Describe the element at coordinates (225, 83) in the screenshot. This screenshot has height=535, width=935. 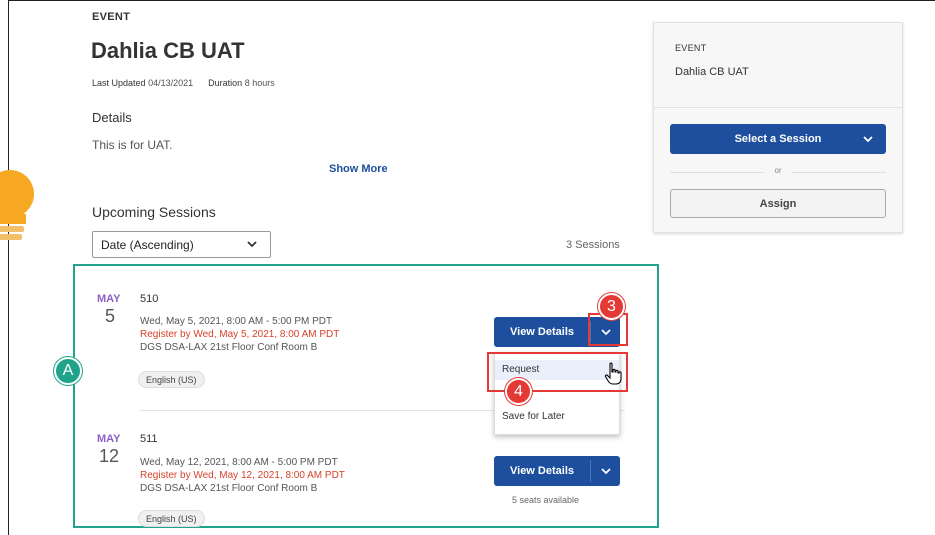
I see `duration-label: Duration` at that location.